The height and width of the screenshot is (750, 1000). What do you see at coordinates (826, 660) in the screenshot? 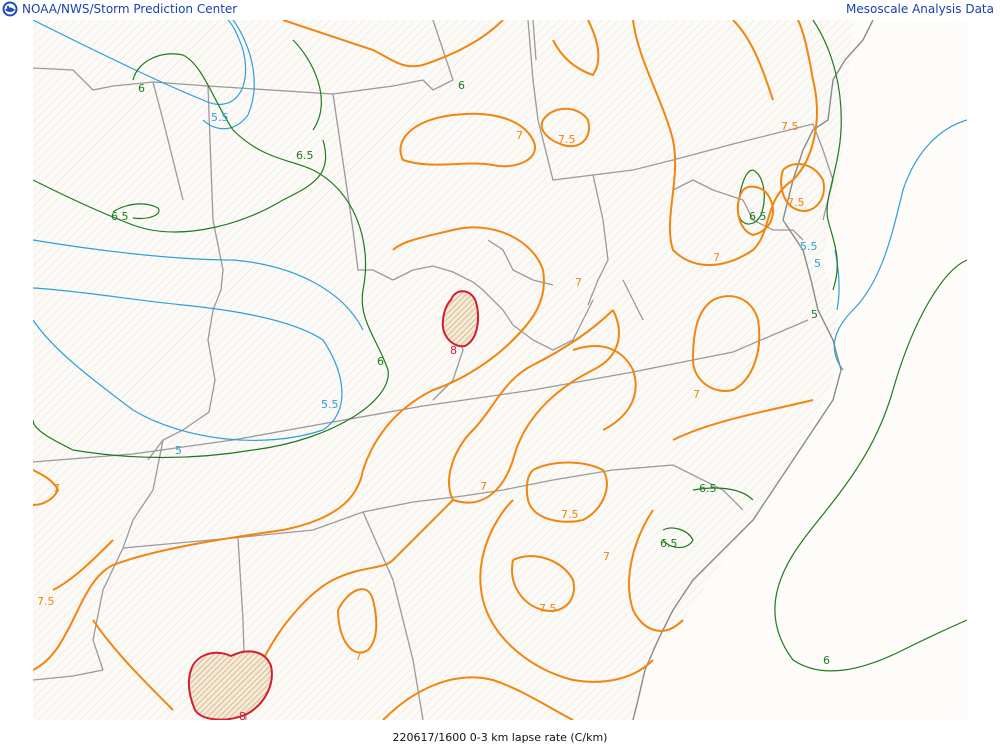
I see `label-green-6-se: 6` at bounding box center [826, 660].